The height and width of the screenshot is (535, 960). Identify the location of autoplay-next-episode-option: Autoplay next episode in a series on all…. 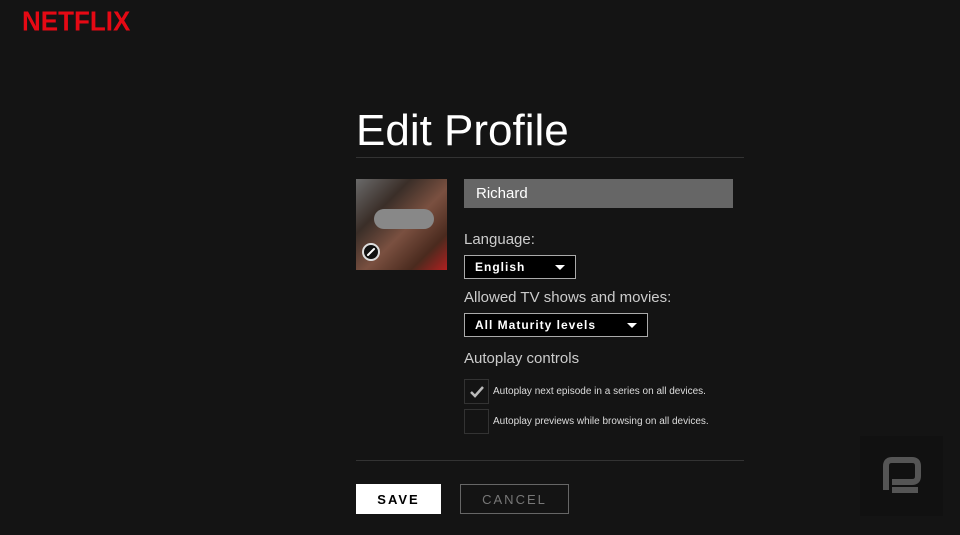
(585, 391).